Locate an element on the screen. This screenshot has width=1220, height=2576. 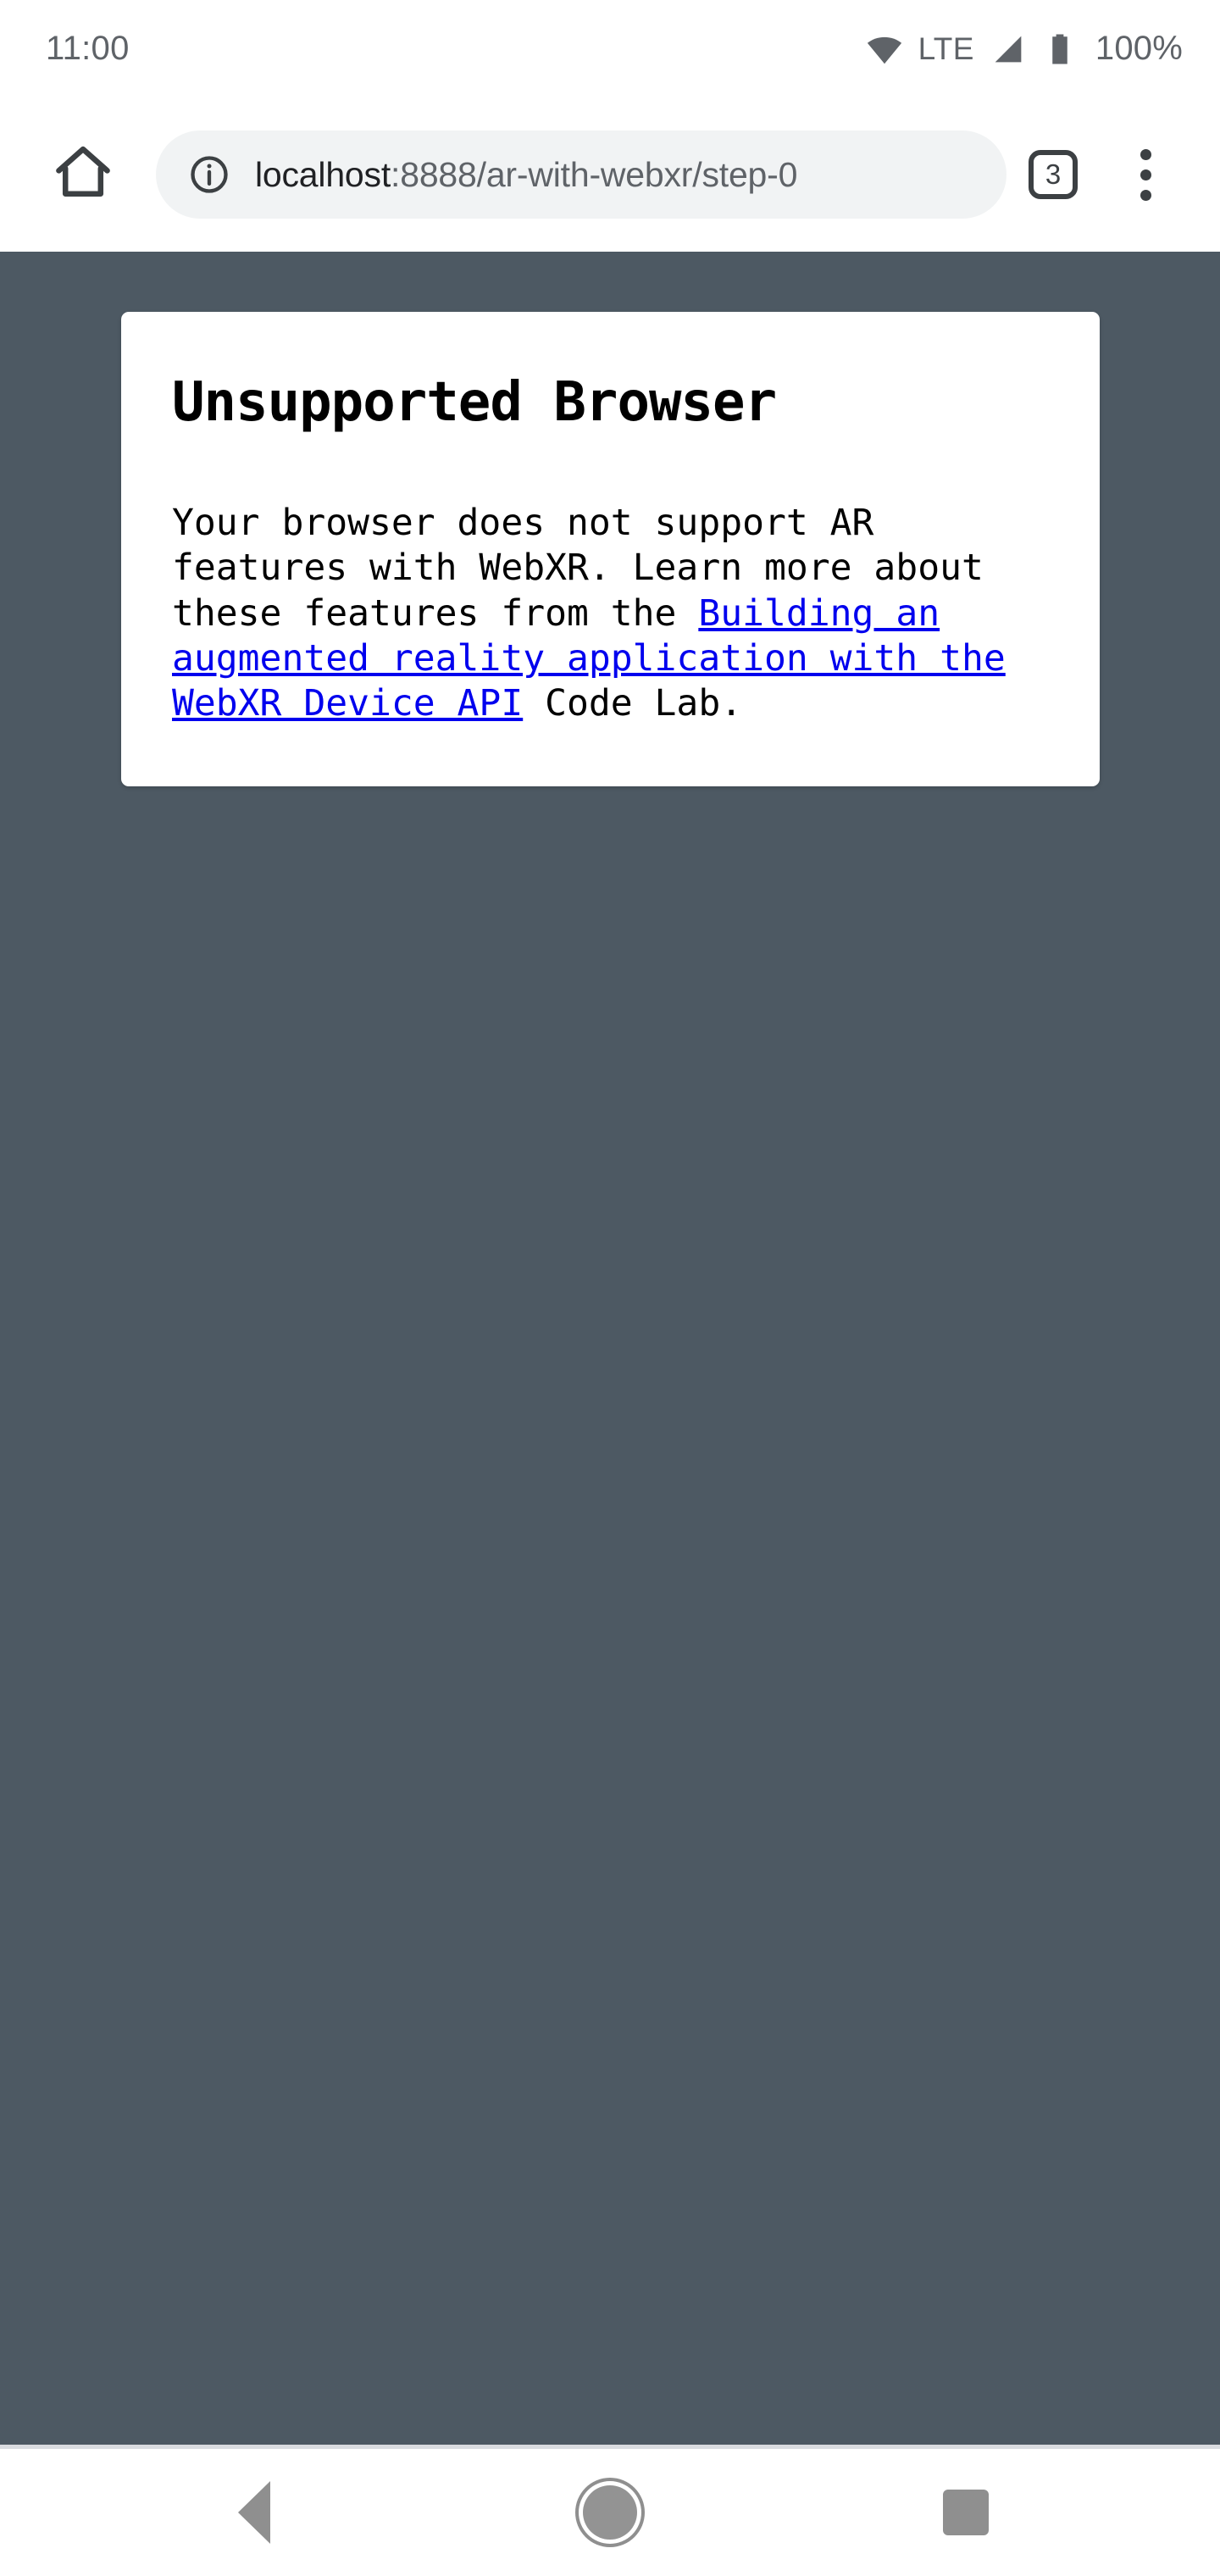
status-bar: 11:00 LTE 100% is located at coordinates (610, 48).